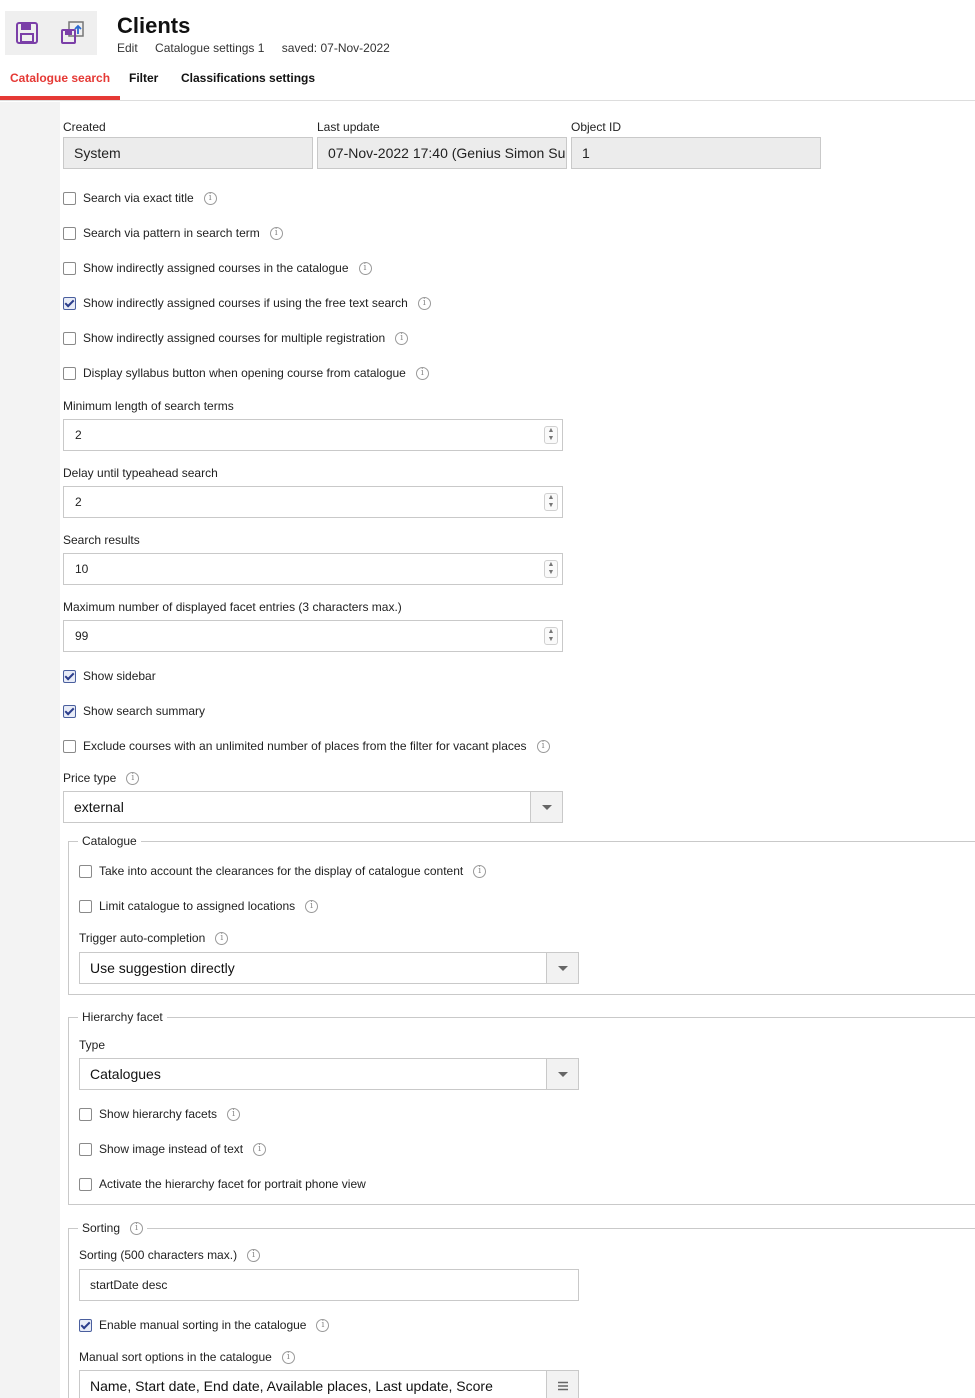  Describe the element at coordinates (127, 48) in the screenshot. I see `mode-label: Edit` at that location.